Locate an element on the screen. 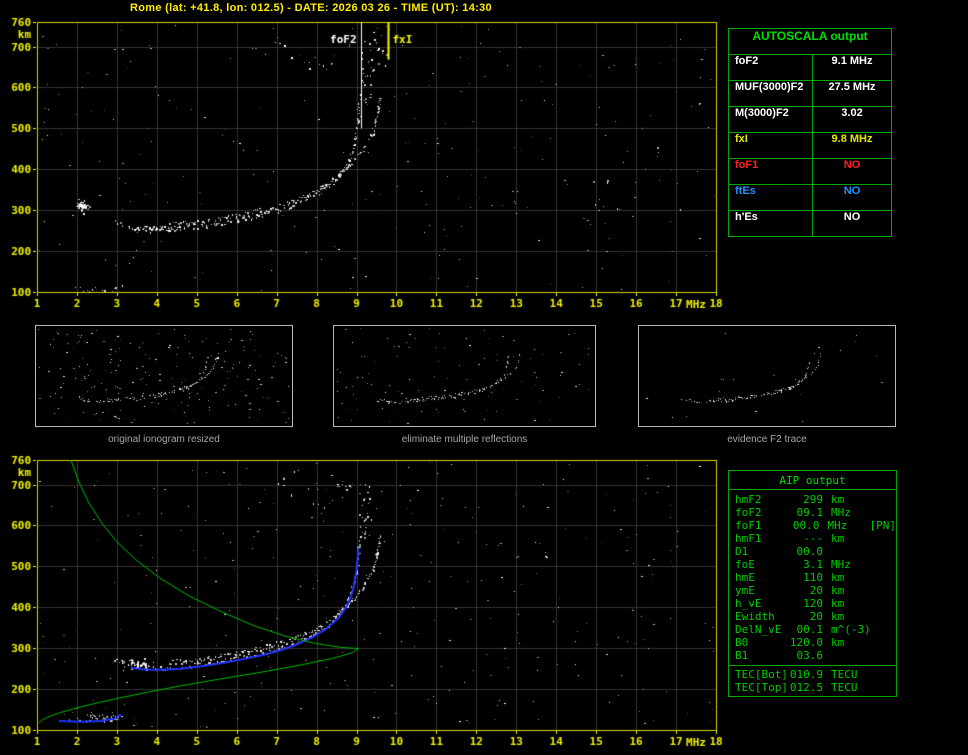 The height and width of the screenshot is (755, 968). parameter-value: 27.5 MHz is located at coordinates (852, 87).